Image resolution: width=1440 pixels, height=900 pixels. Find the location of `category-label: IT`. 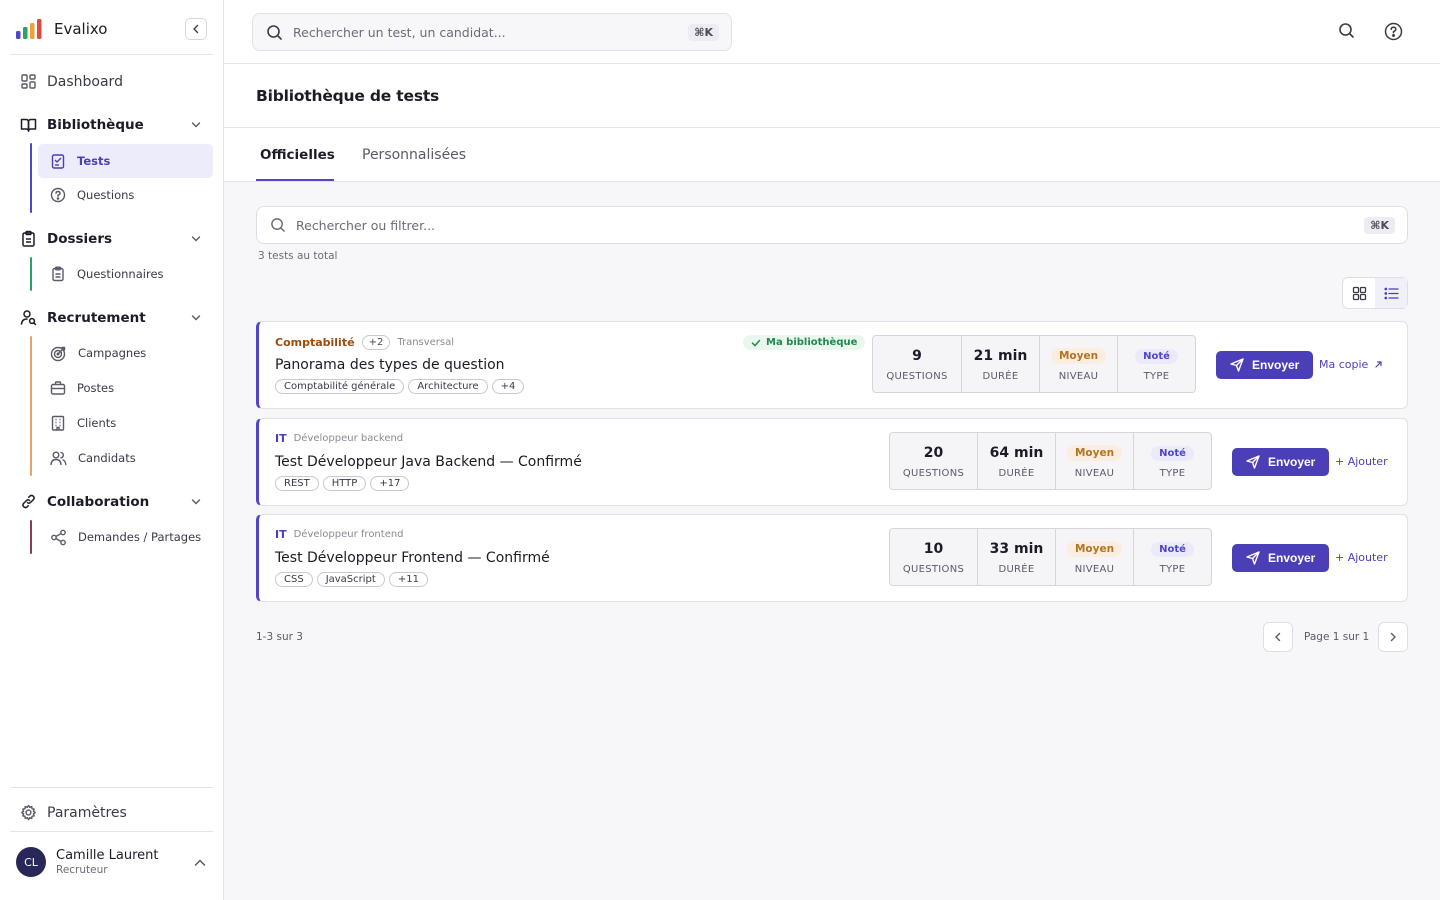

category-label: IT is located at coordinates (281, 534).